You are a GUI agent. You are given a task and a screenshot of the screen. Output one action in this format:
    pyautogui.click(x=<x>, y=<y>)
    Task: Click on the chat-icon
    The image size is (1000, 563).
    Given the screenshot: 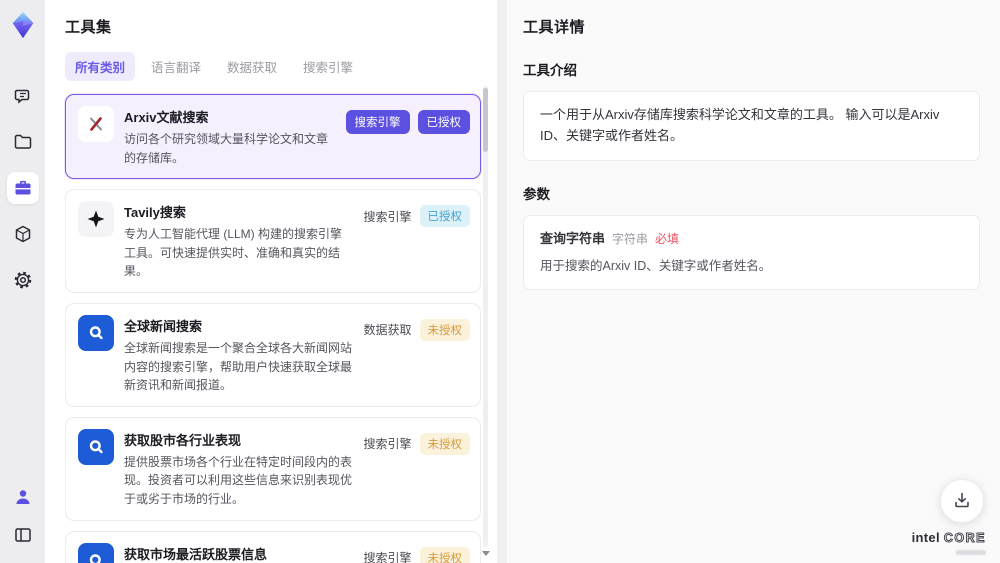 What is the action you would take?
    pyautogui.click(x=23, y=96)
    